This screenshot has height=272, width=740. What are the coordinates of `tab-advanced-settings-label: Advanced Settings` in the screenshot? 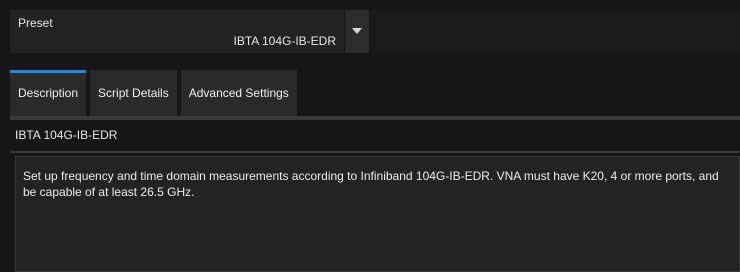 It's located at (238, 93).